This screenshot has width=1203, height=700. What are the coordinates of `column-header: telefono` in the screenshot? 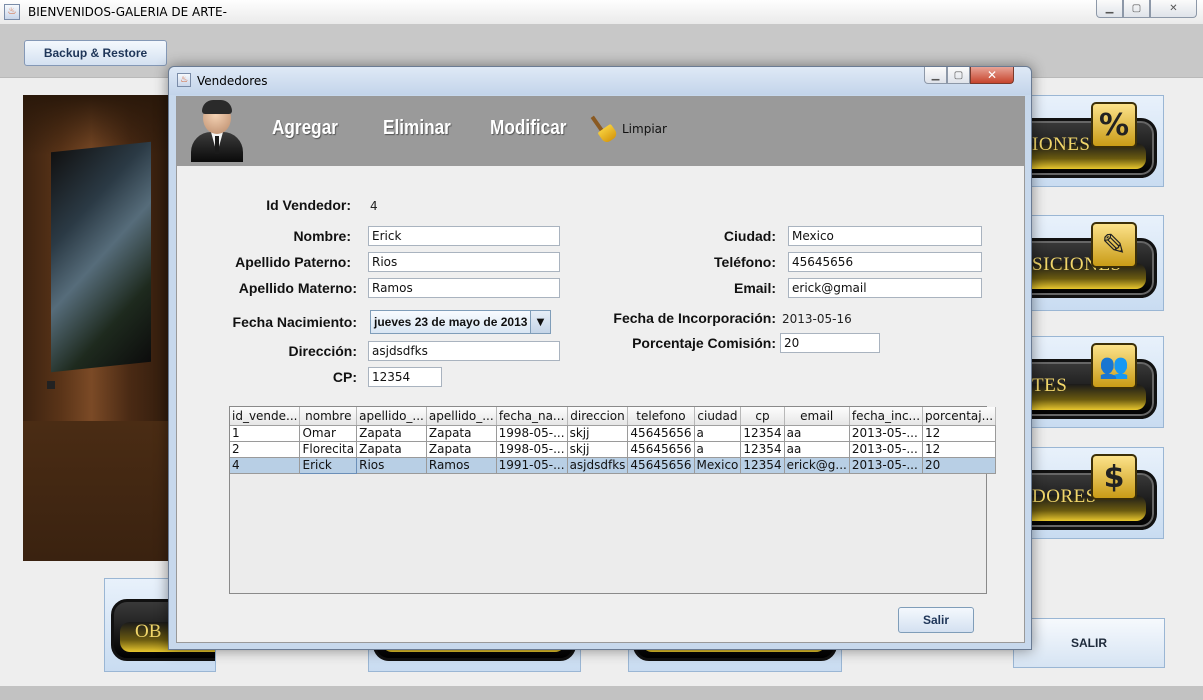 It's located at (661, 416).